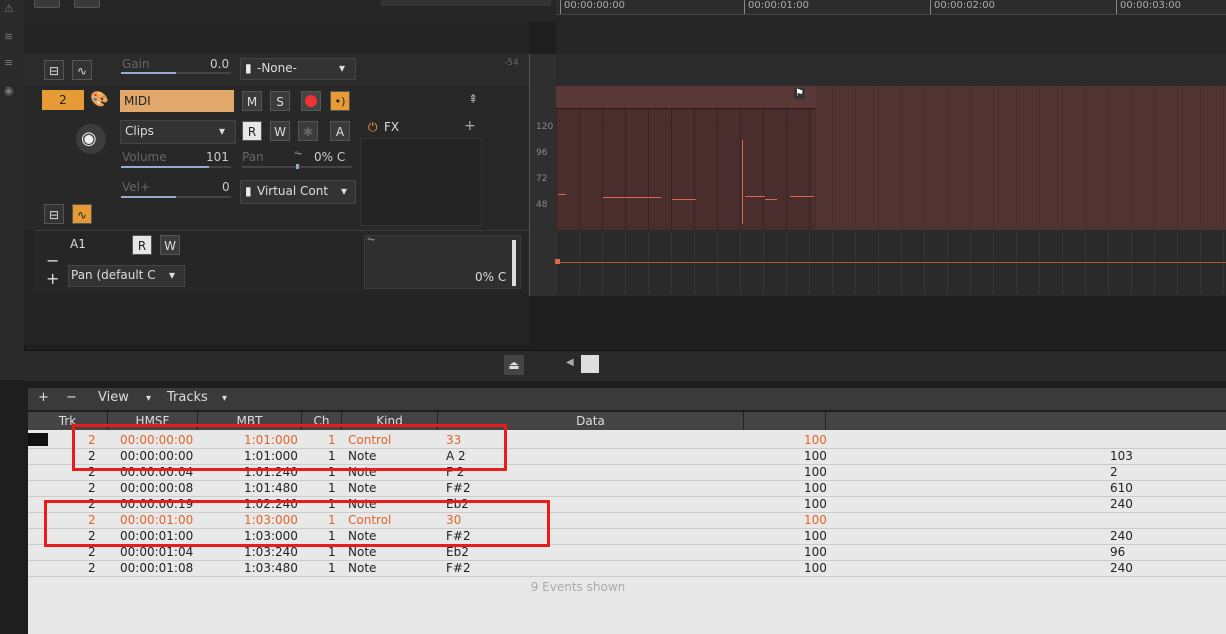 Image resolution: width=1226 pixels, height=634 pixels. Describe the element at coordinates (63, 100) in the screenshot. I see `track-number: 2` at that location.